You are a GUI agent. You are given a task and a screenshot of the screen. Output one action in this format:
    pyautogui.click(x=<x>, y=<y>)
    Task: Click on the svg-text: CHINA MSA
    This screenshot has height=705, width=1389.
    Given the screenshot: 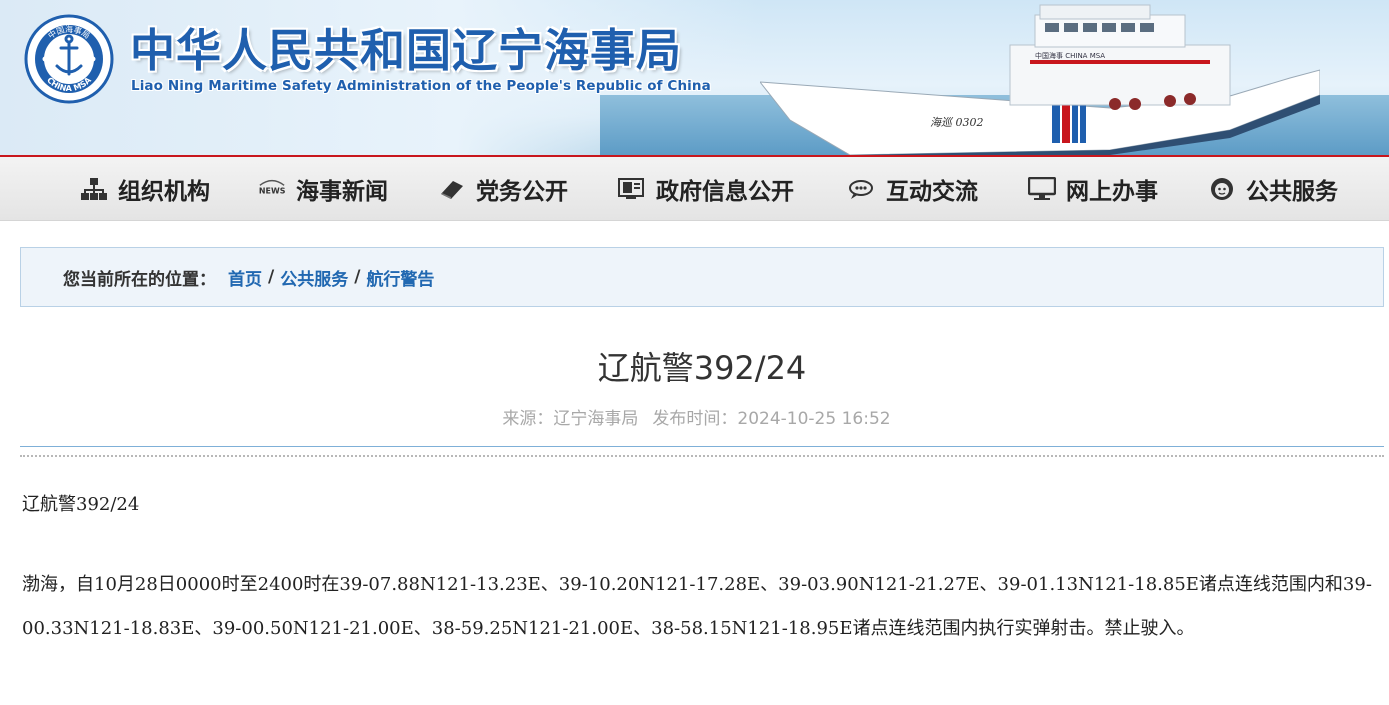 What is the action you would take?
    pyautogui.click(x=69, y=84)
    